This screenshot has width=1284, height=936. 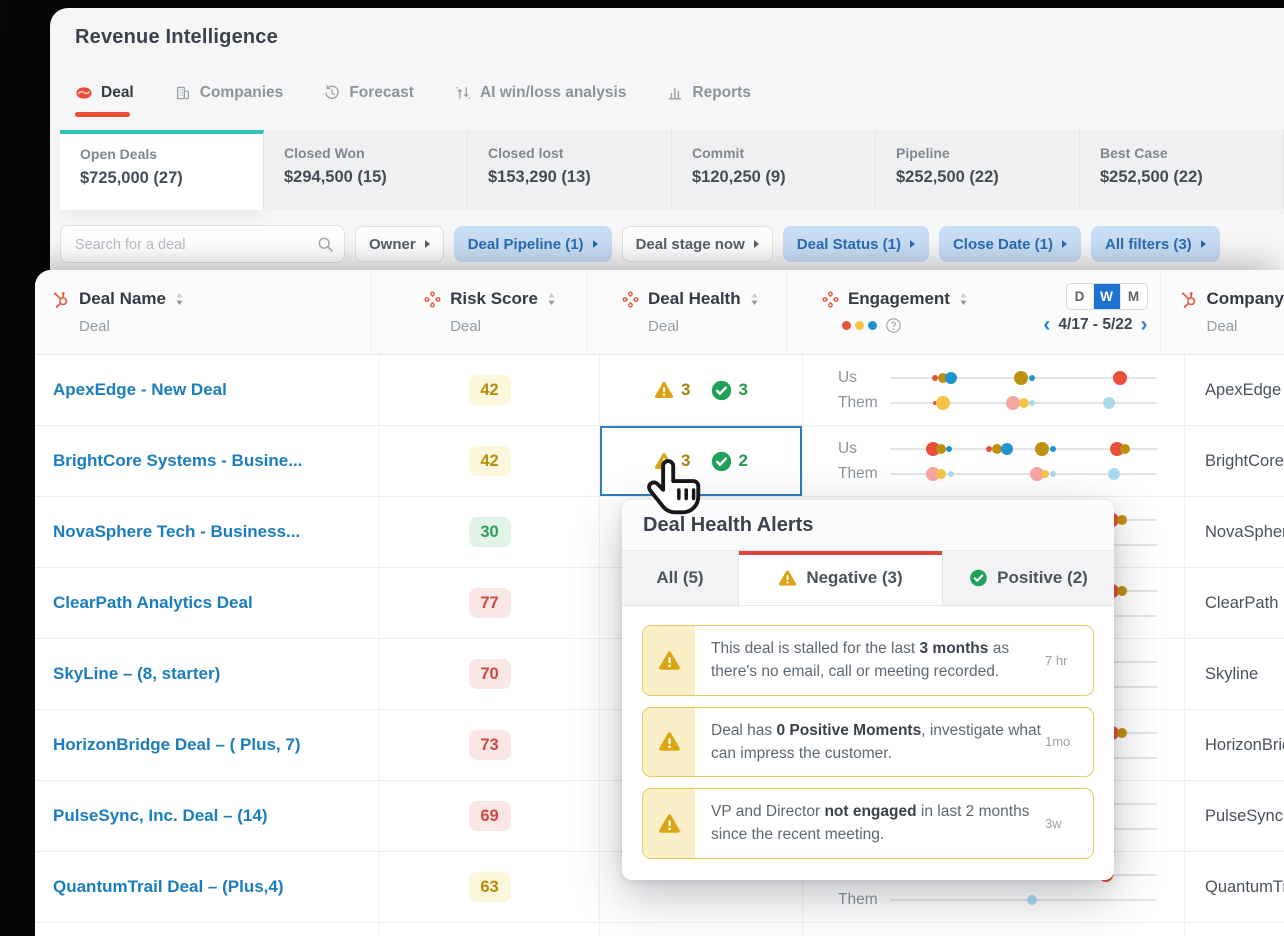 I want to click on nav-tab-forecast: Forecast, so click(x=368, y=93).